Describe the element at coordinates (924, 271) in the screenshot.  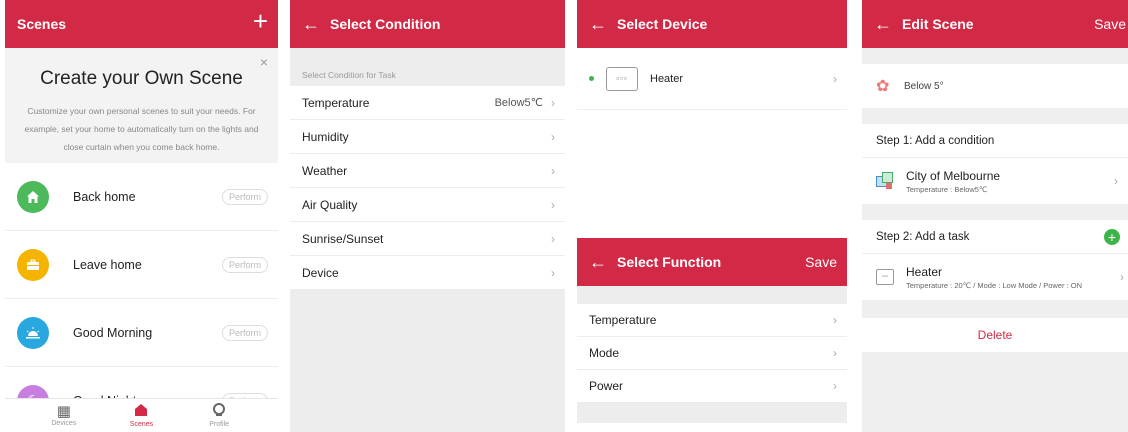
I see `task-title: Heater` at that location.